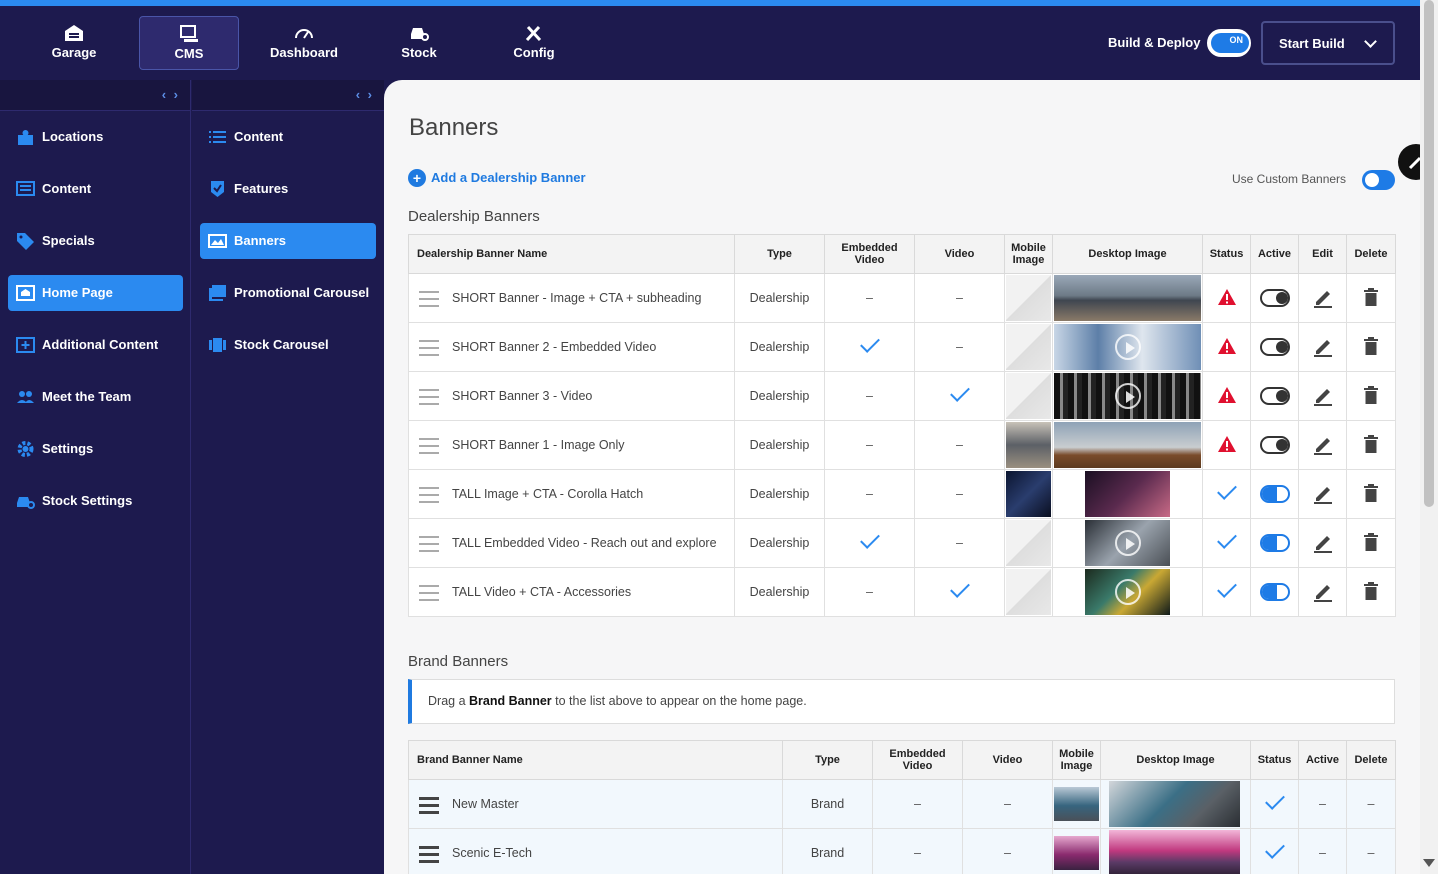 The image size is (1438, 874). I want to click on sidebar-item-locations: Locations, so click(95, 137).